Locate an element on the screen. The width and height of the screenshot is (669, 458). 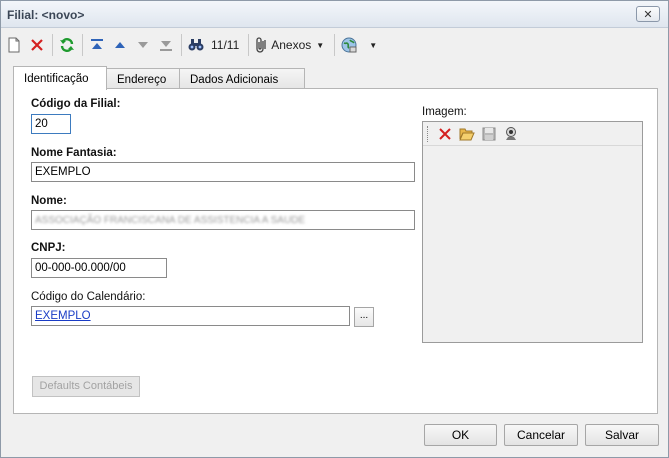
arrow-up-icon is located at coordinates (120, 45).